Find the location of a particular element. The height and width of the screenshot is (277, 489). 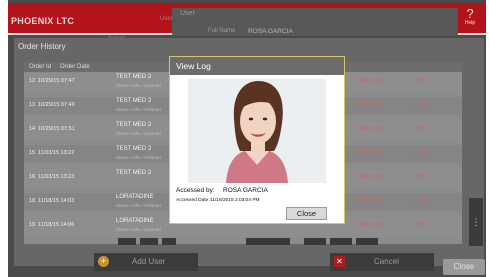

cancel-icon: ✕ is located at coordinates (339, 261).